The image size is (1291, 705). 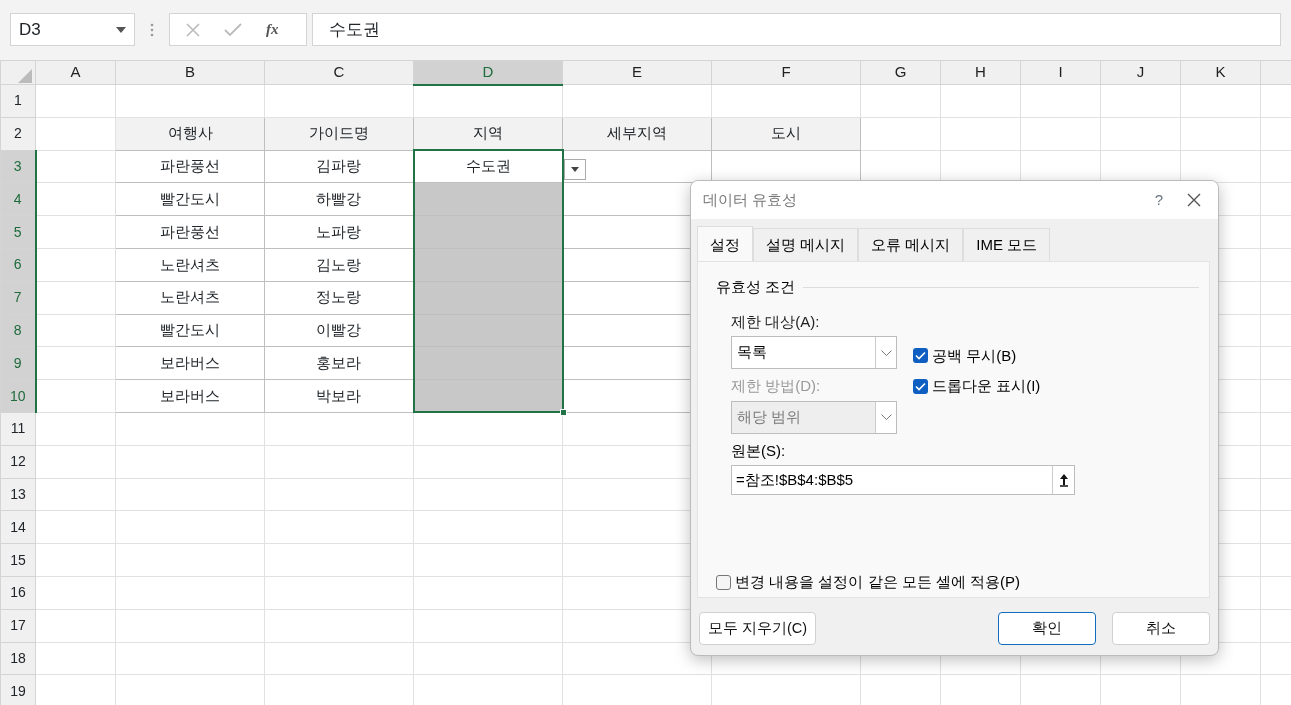 What do you see at coordinates (1161, 628) in the screenshot?
I see `dialog-button: 취소` at bounding box center [1161, 628].